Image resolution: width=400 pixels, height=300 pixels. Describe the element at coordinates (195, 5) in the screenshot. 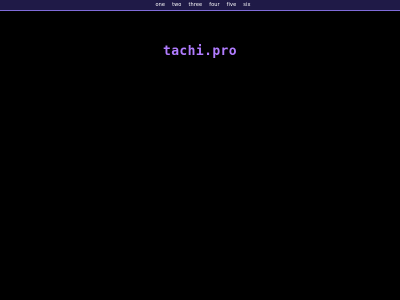

I see `nav-link-three: three` at that location.